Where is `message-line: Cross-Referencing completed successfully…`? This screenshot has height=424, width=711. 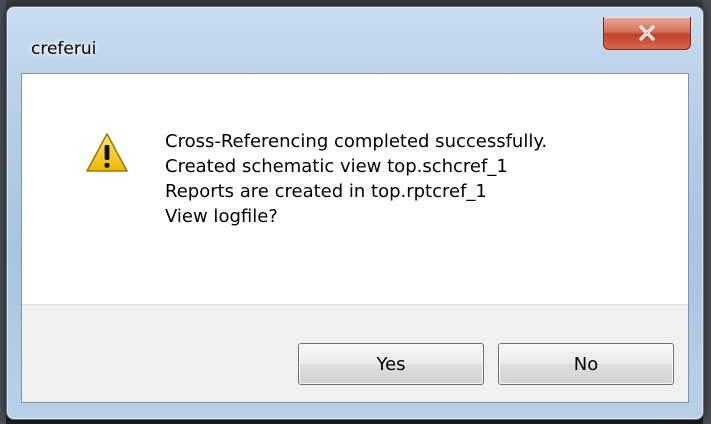
message-line: Cross-Referencing completed successfully… is located at coordinates (356, 141).